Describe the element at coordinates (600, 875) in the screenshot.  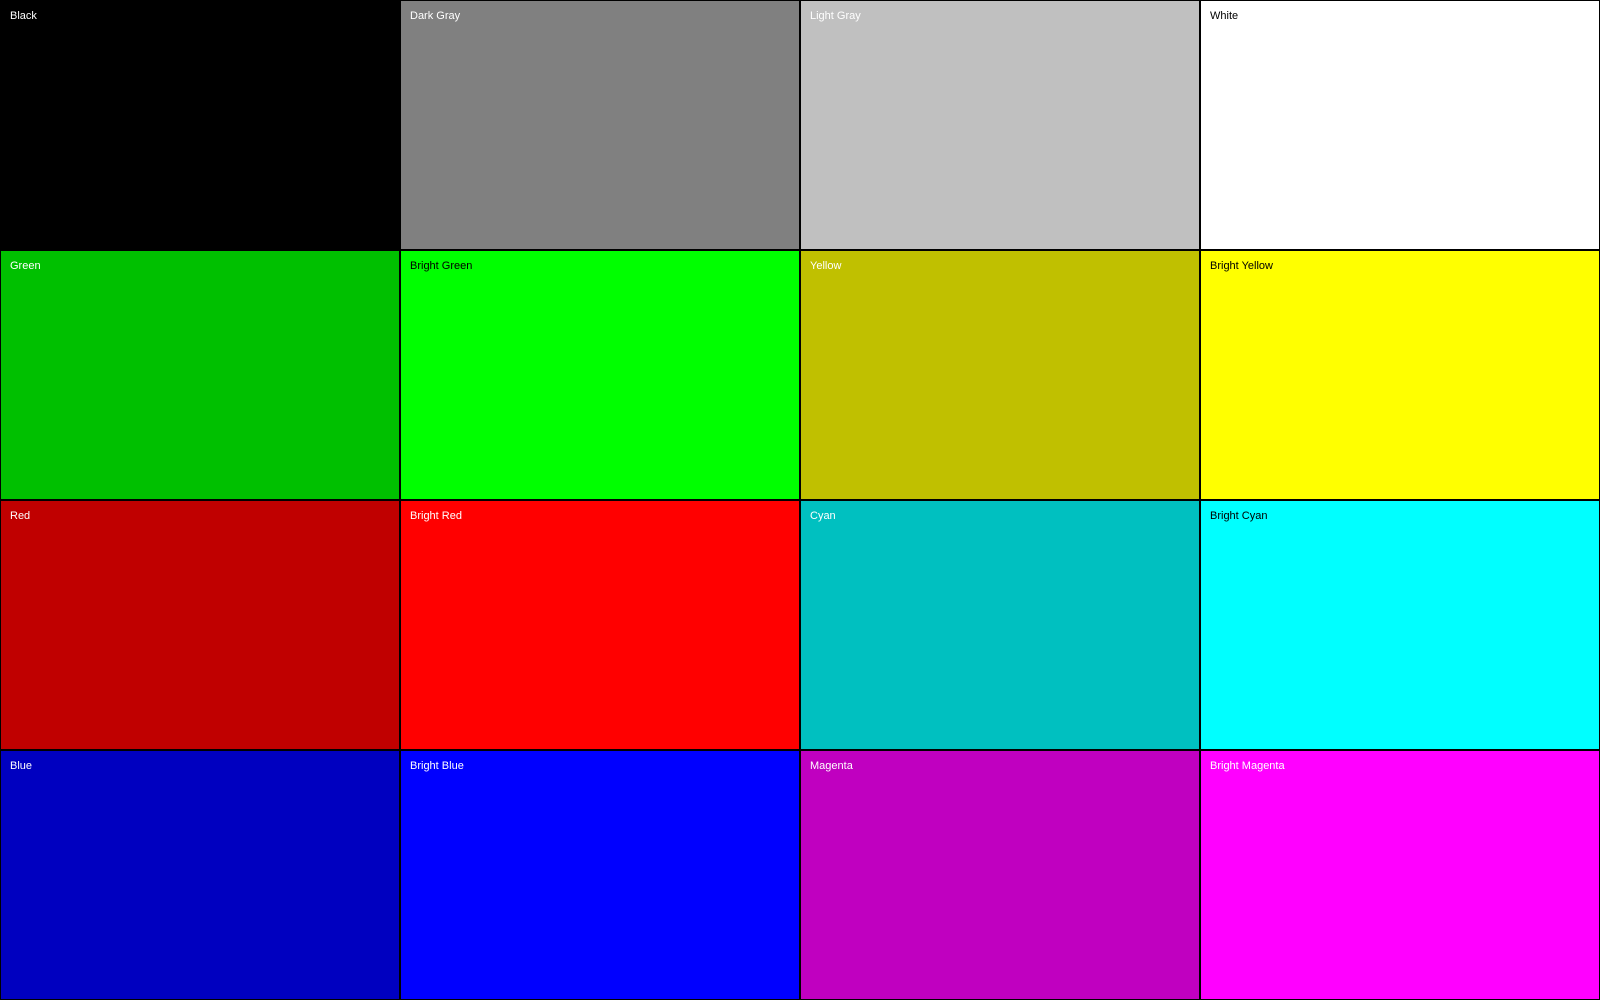
I see `swatch-bright-blue: Bright Blue` at that location.